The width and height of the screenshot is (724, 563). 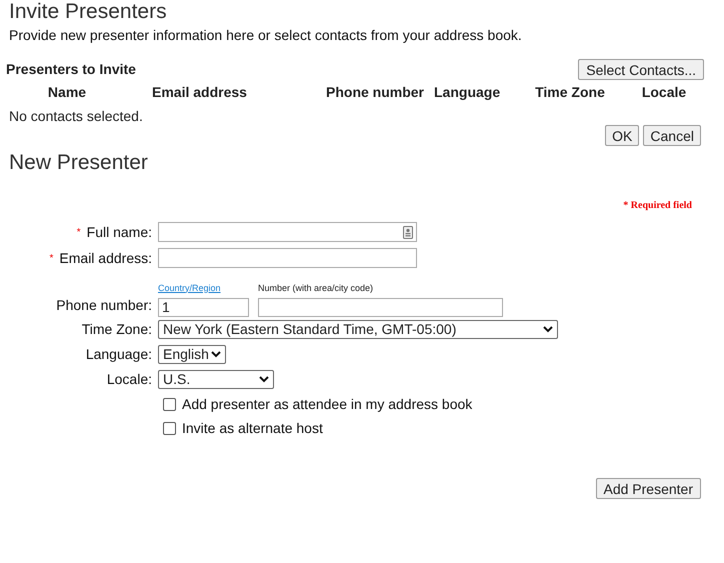 What do you see at coordinates (408, 232) in the screenshot?
I see `contact-card-icon` at bounding box center [408, 232].